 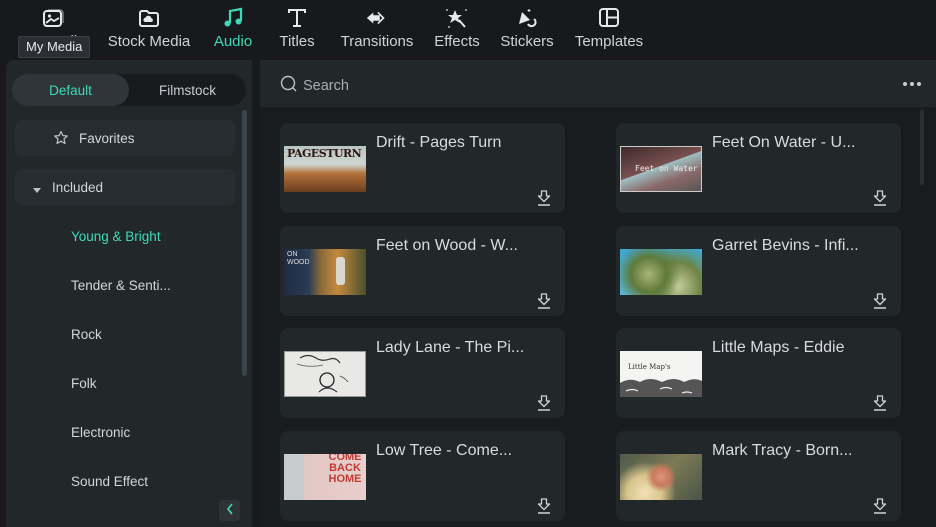 I want to click on caret-down-icon, so click(x=37, y=189).